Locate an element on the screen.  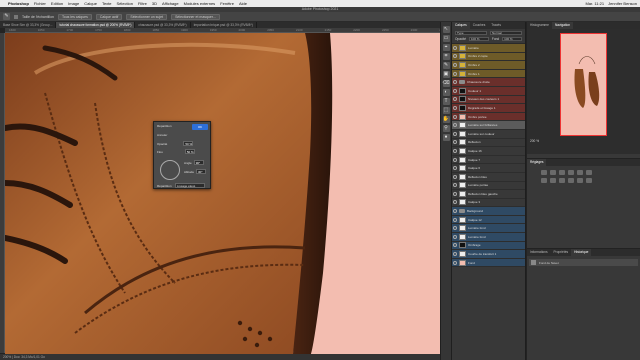
layer-row: Niveaux des couleurs 1 is located at coordinates (488, 100).